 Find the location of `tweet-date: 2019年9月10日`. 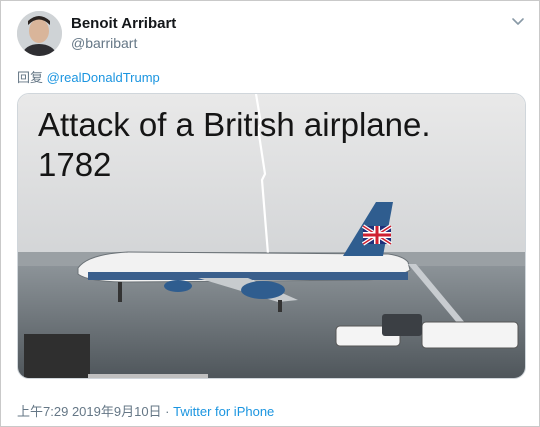

tweet-date: 2019年9月10日 is located at coordinates (117, 411).